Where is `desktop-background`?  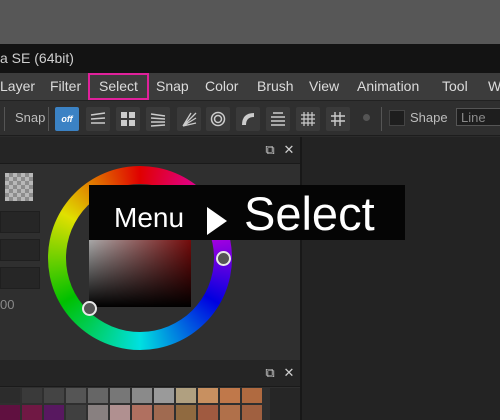 desktop-background is located at coordinates (250, 22).